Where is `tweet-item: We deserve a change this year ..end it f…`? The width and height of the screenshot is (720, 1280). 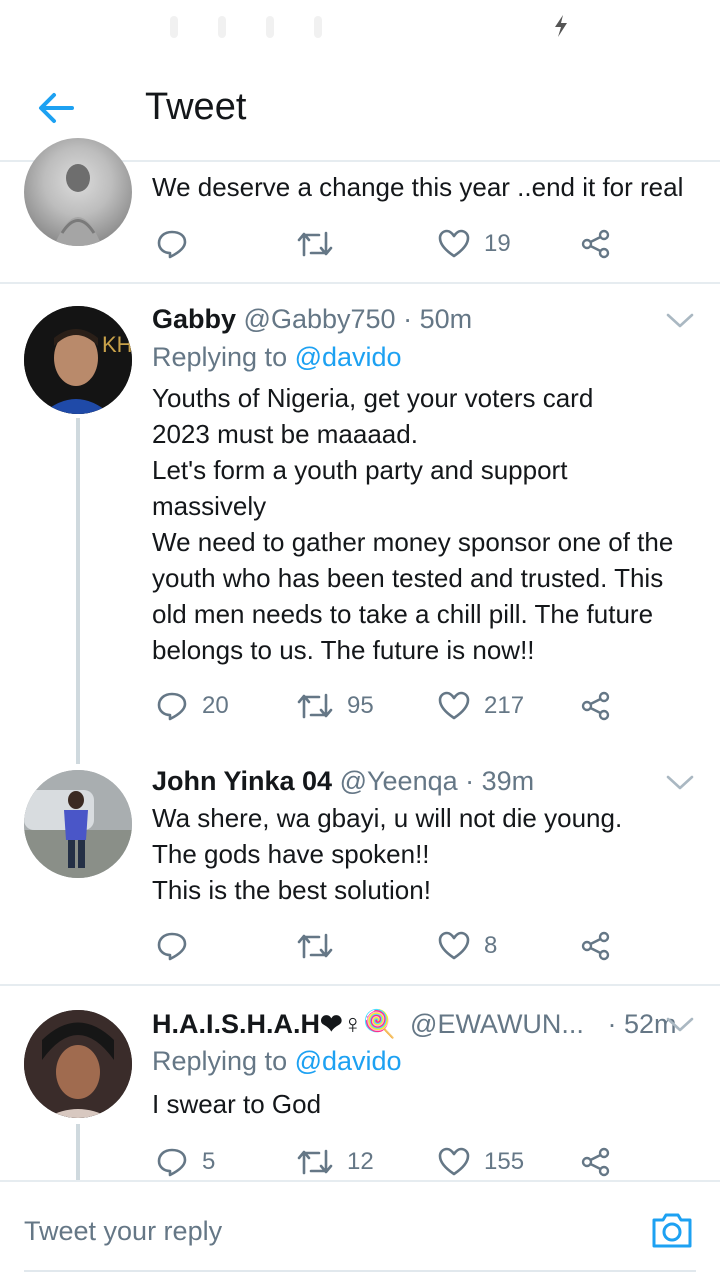 tweet-item: We deserve a change this year ..end it f… is located at coordinates (360, 210).